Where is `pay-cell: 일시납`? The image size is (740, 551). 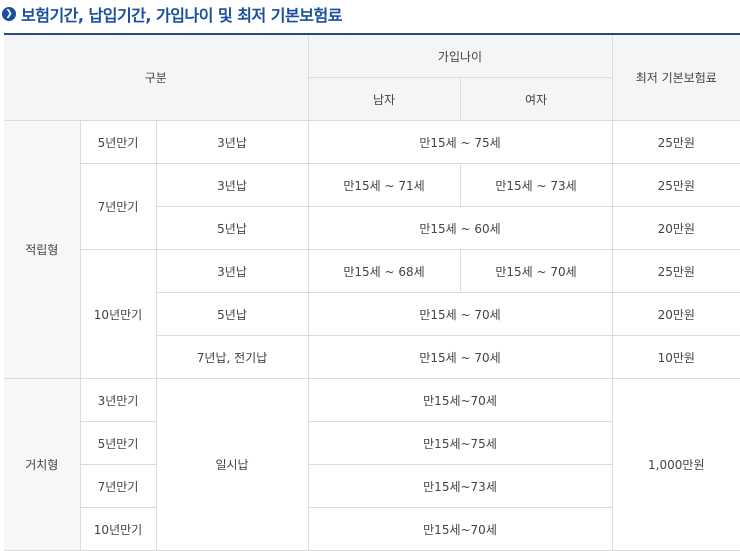
pay-cell: 일시납 is located at coordinates (232, 464).